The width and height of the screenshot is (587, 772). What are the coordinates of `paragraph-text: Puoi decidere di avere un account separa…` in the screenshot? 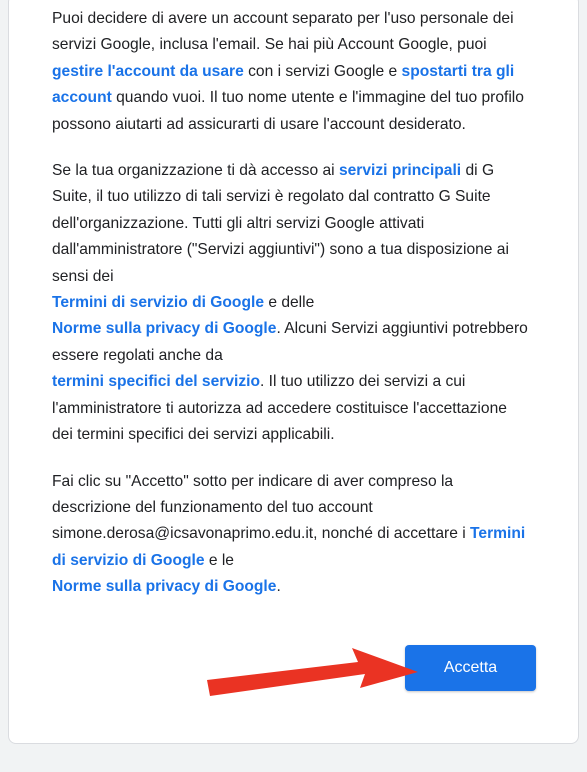 It's located at (283, 32).